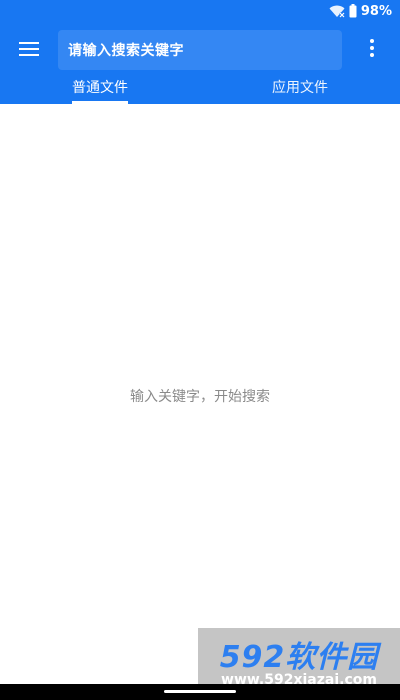 The image size is (400, 700). What do you see at coordinates (200, 12) in the screenshot?
I see `status-bar: 98%` at bounding box center [200, 12].